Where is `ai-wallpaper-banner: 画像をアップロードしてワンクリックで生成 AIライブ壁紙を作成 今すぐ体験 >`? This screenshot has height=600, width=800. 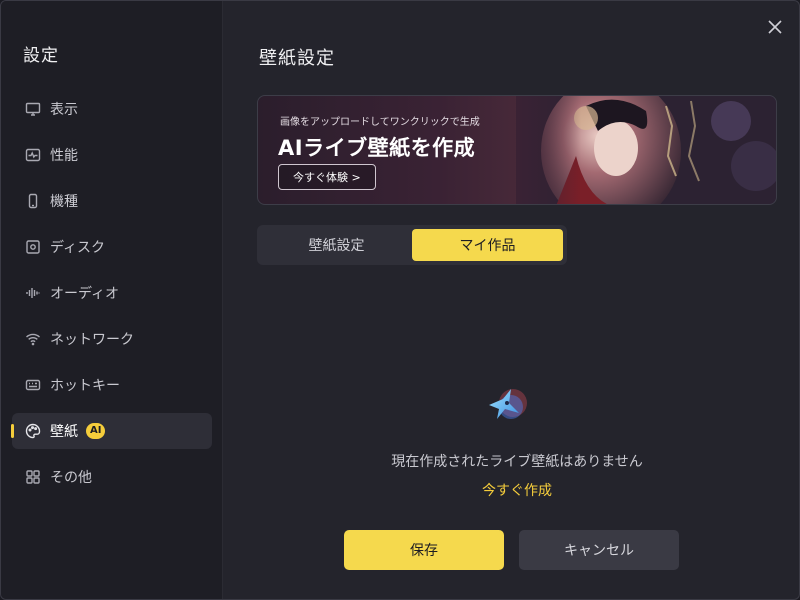 ai-wallpaper-banner: 画像をアップロードしてワンクリックで生成 AIライブ壁紙を作成 今すぐ体験 > is located at coordinates (517, 150).